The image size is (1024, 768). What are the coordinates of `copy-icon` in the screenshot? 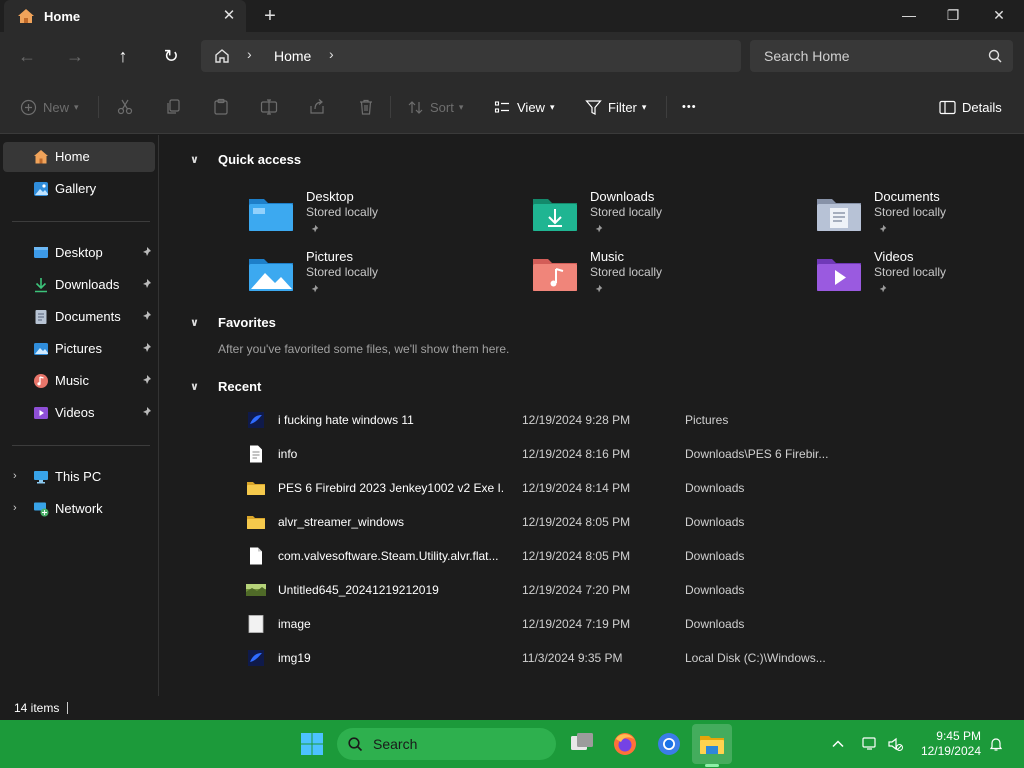 It's located at (173, 106).